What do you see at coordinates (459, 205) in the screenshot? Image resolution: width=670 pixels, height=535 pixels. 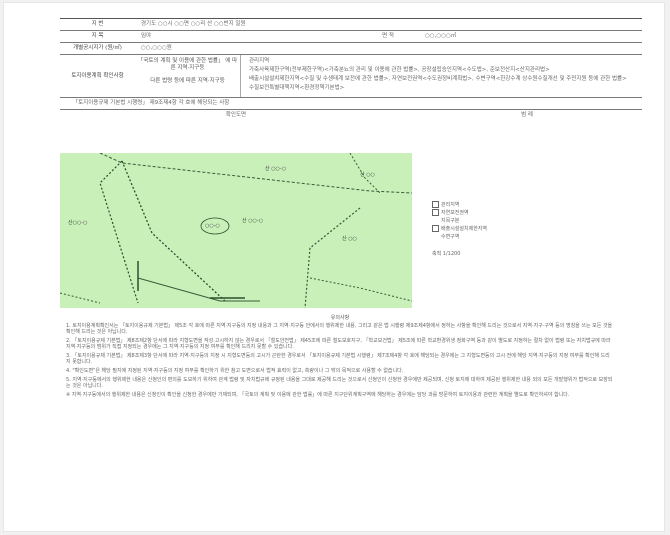 I see `legend-item: 관리지역` at bounding box center [459, 205].